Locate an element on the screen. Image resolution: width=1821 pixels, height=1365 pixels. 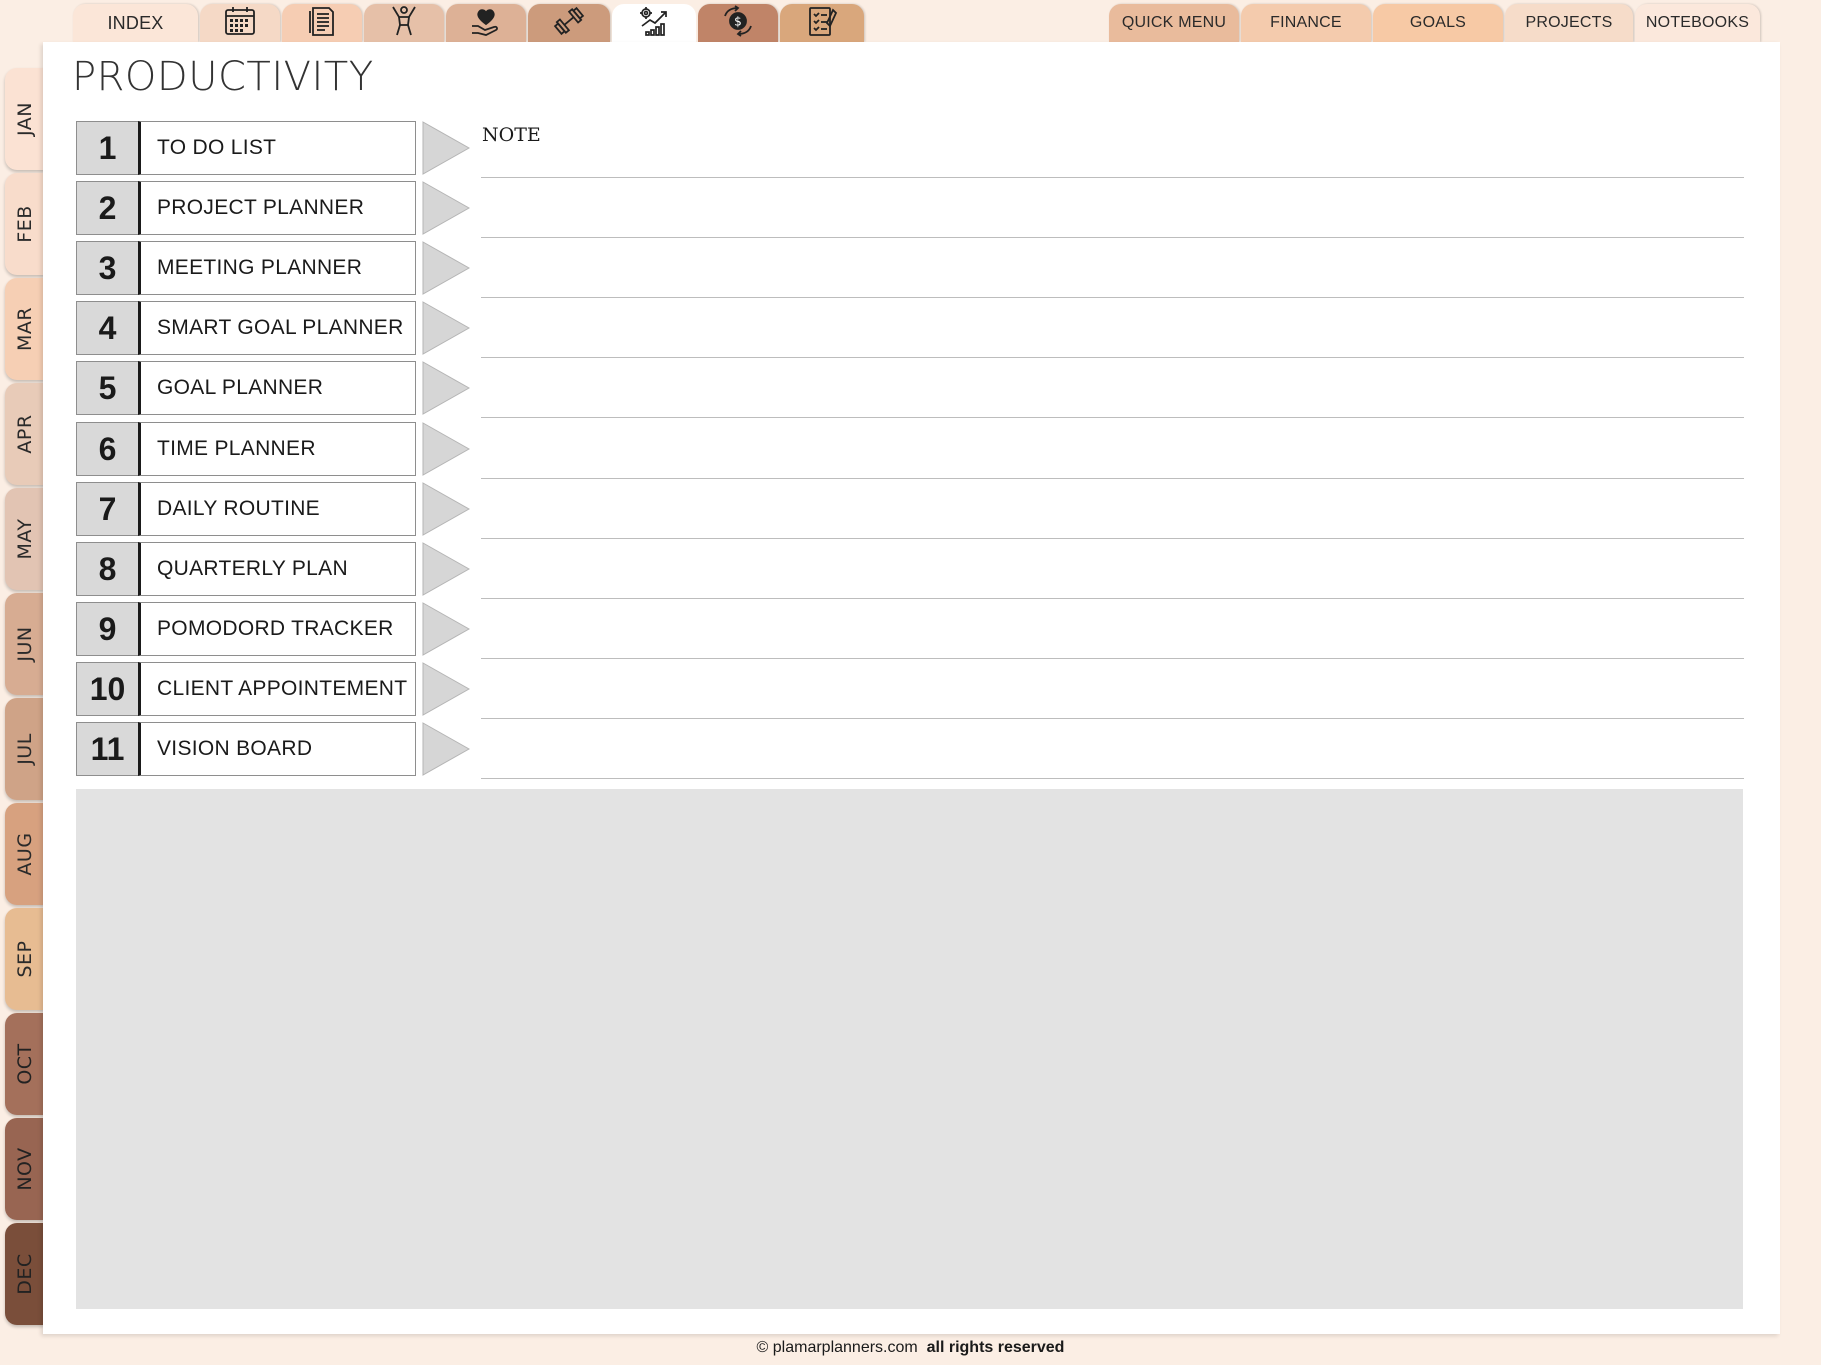
top-tab-quick-menu: QUICK MENU is located at coordinates (1174, 23).